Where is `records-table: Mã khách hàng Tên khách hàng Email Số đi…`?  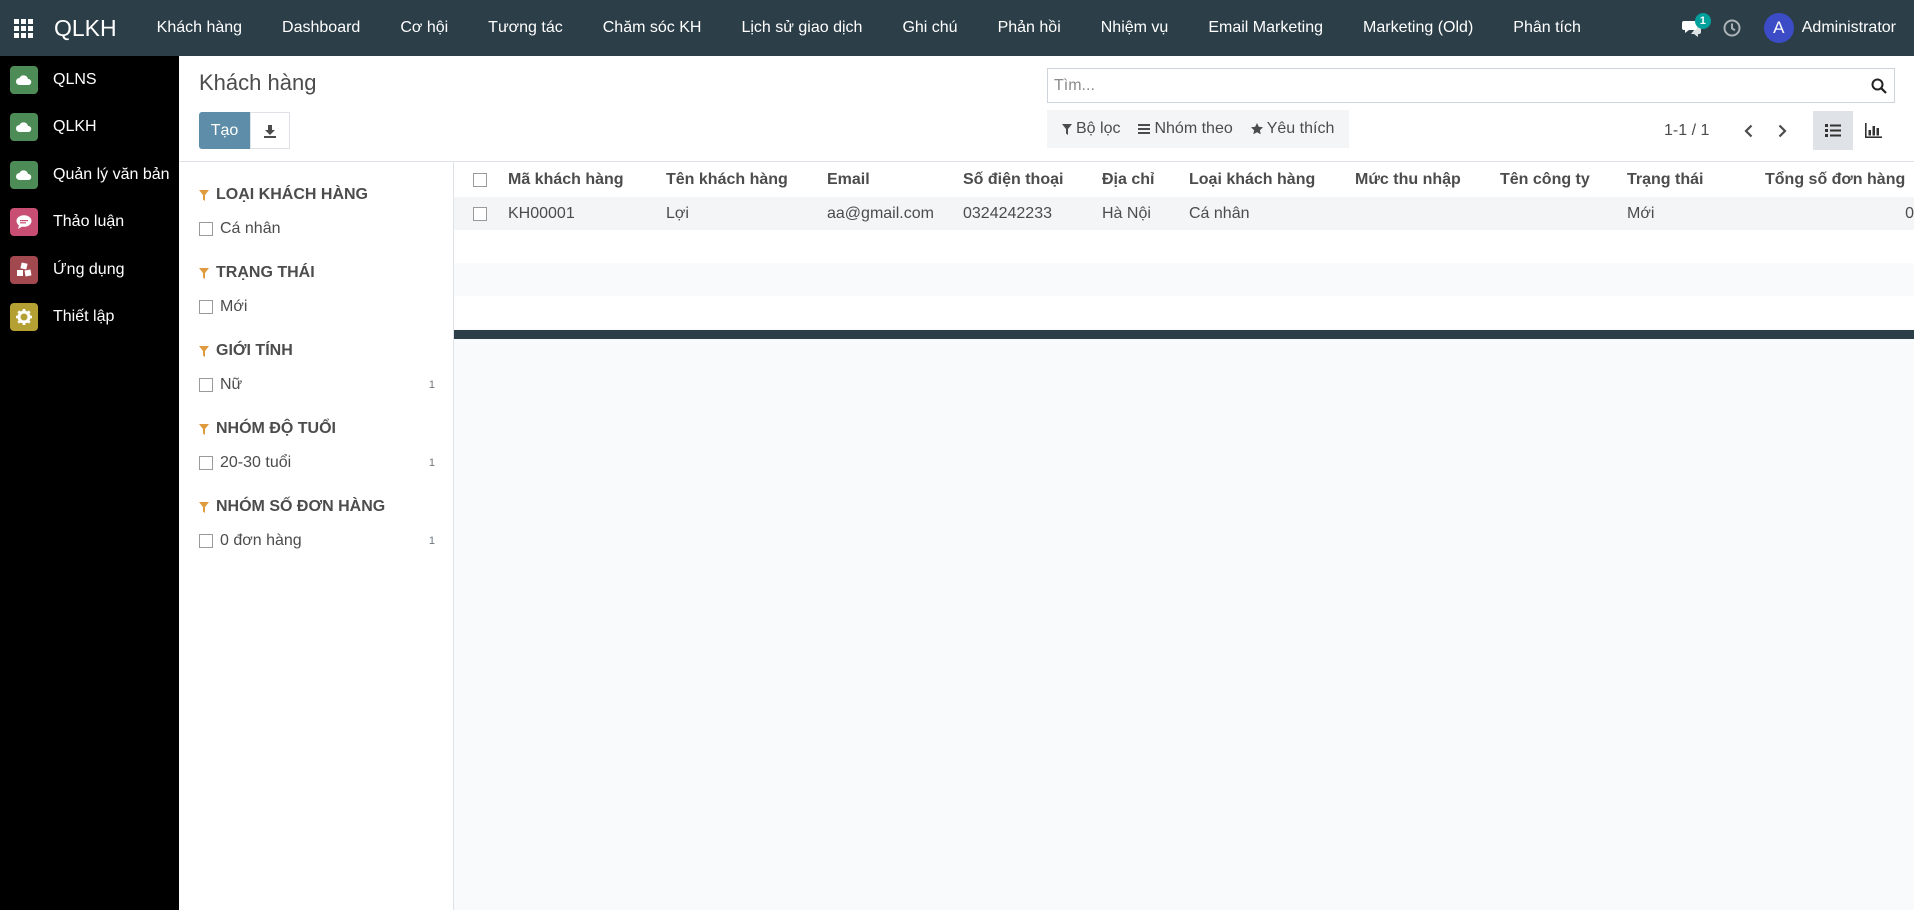
records-table: Mã khách hàng Tên khách hàng Email Số đi… is located at coordinates (1184, 245).